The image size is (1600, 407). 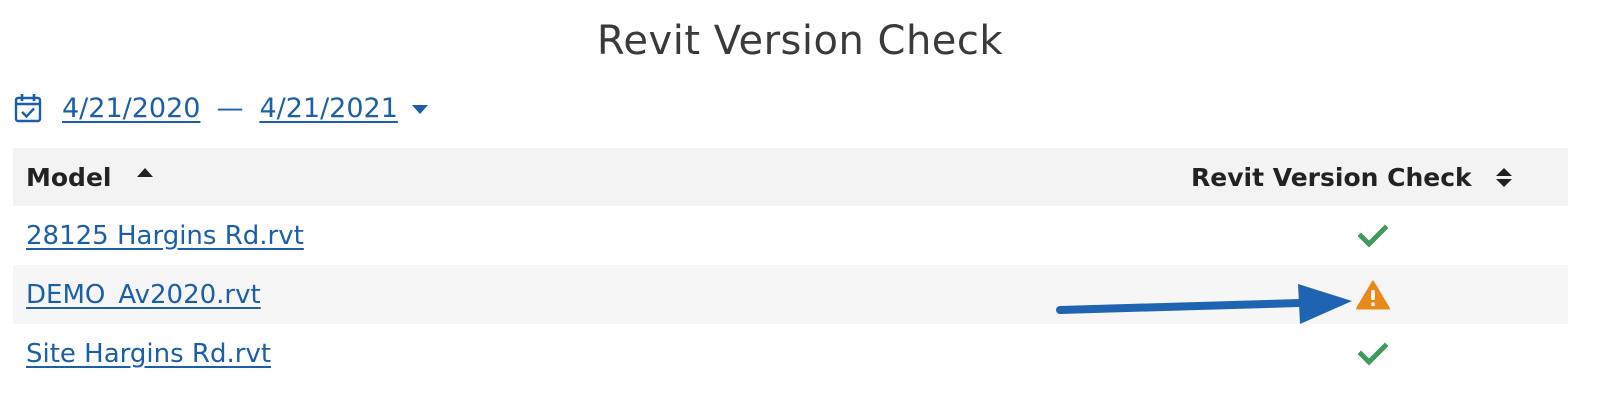 What do you see at coordinates (69, 177) in the screenshot?
I see `column-header-label: Model` at bounding box center [69, 177].